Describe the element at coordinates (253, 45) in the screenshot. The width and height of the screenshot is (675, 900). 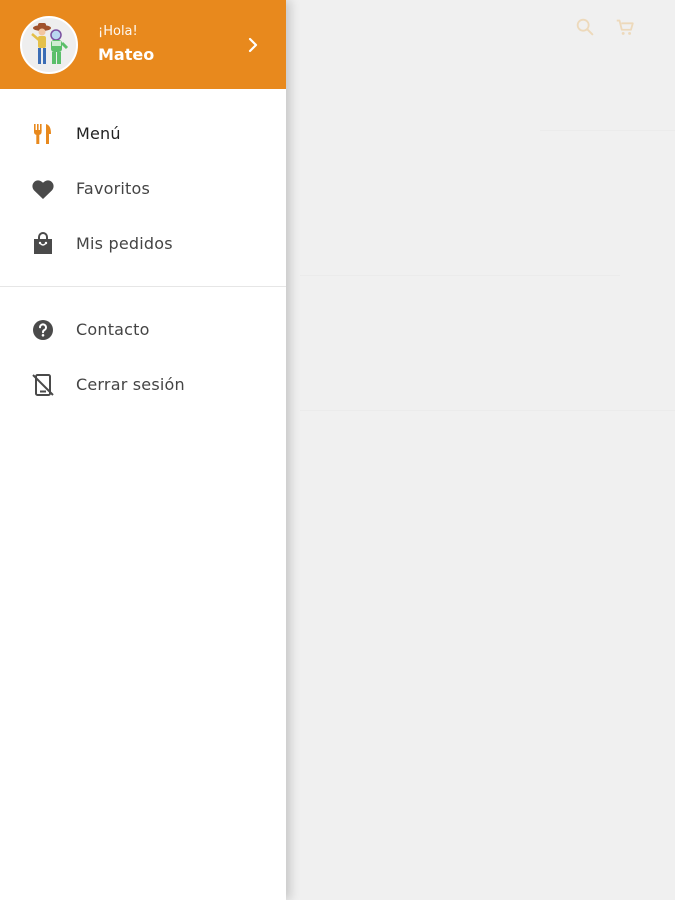
I see `chevron-right-icon` at that location.